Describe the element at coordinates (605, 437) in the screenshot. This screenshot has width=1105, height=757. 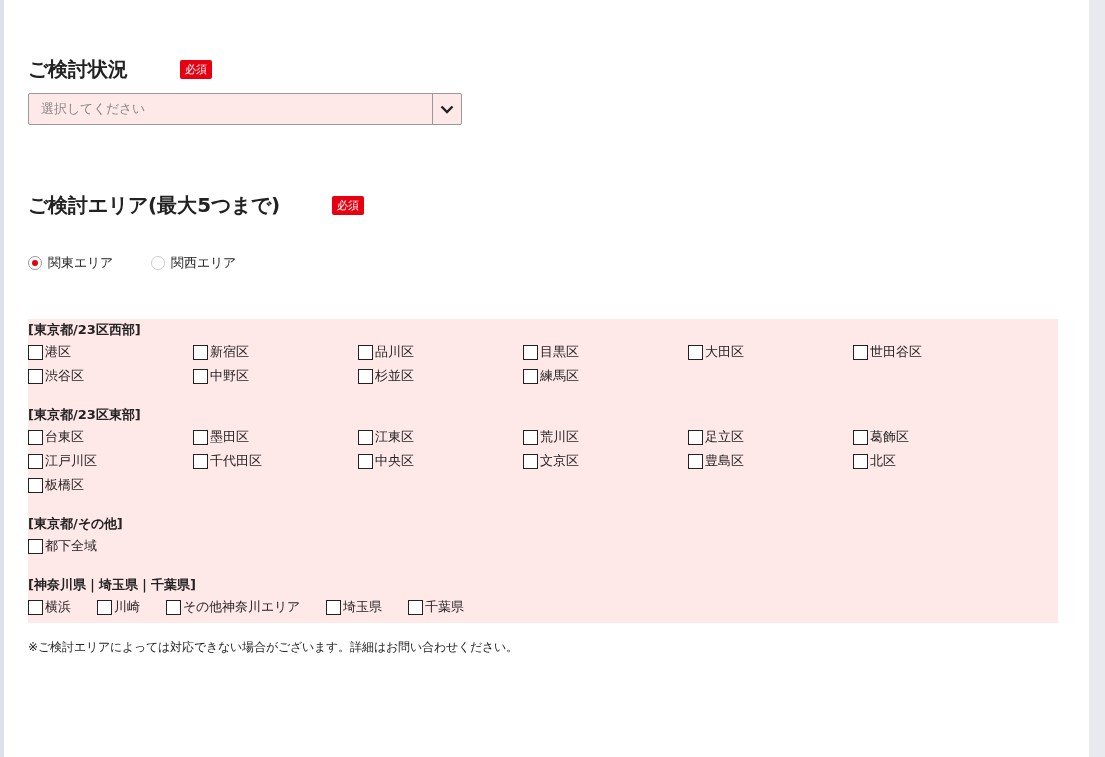
I see `area-checkbox: 荒川区` at that location.